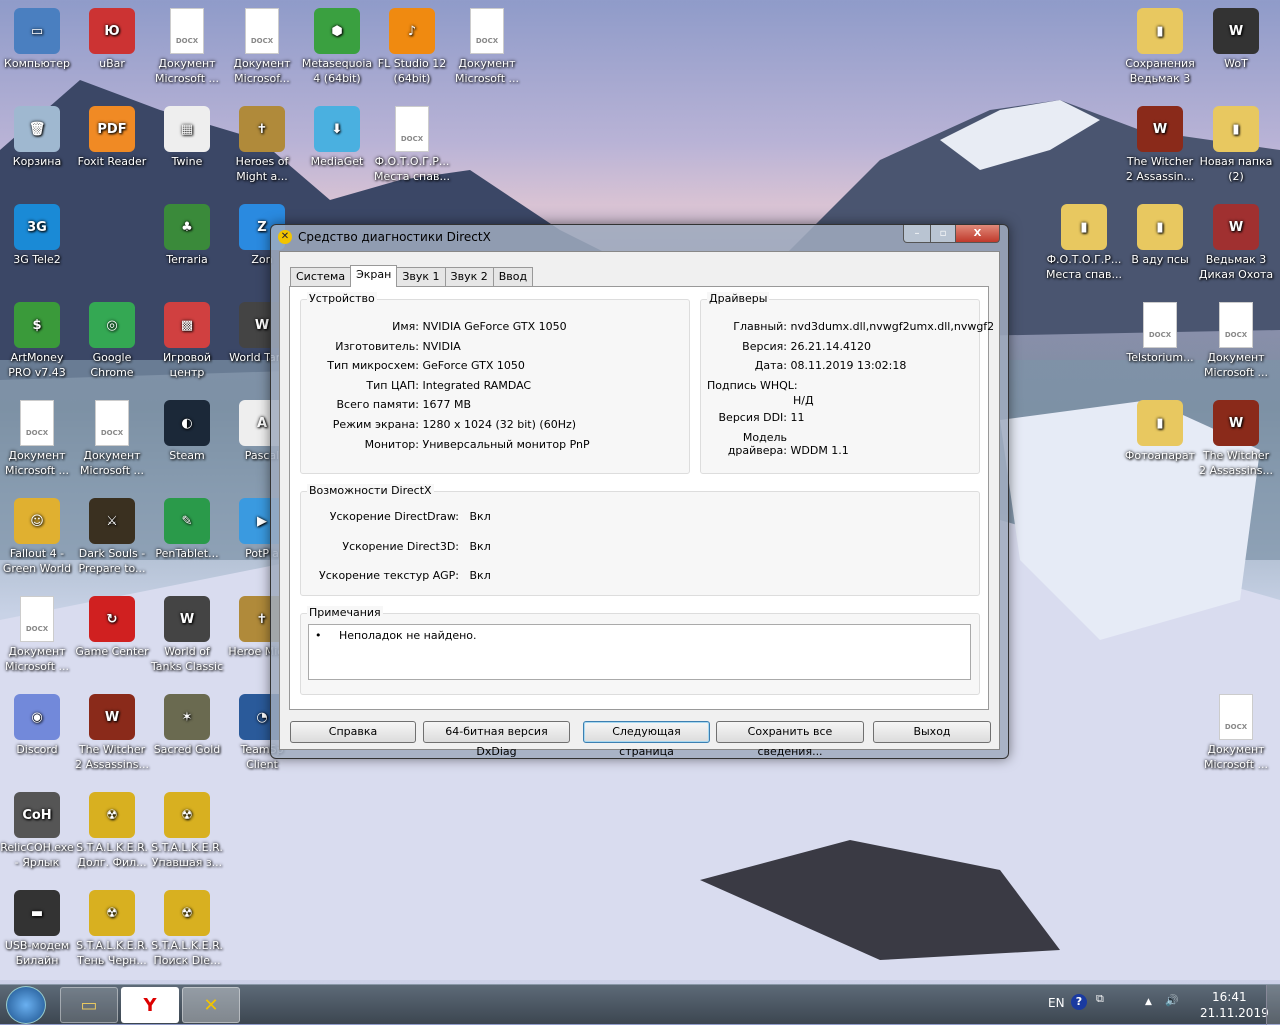  Describe the element at coordinates (469, 276) in the screenshot. I see `tab-sound-2: Звук 2` at that location.